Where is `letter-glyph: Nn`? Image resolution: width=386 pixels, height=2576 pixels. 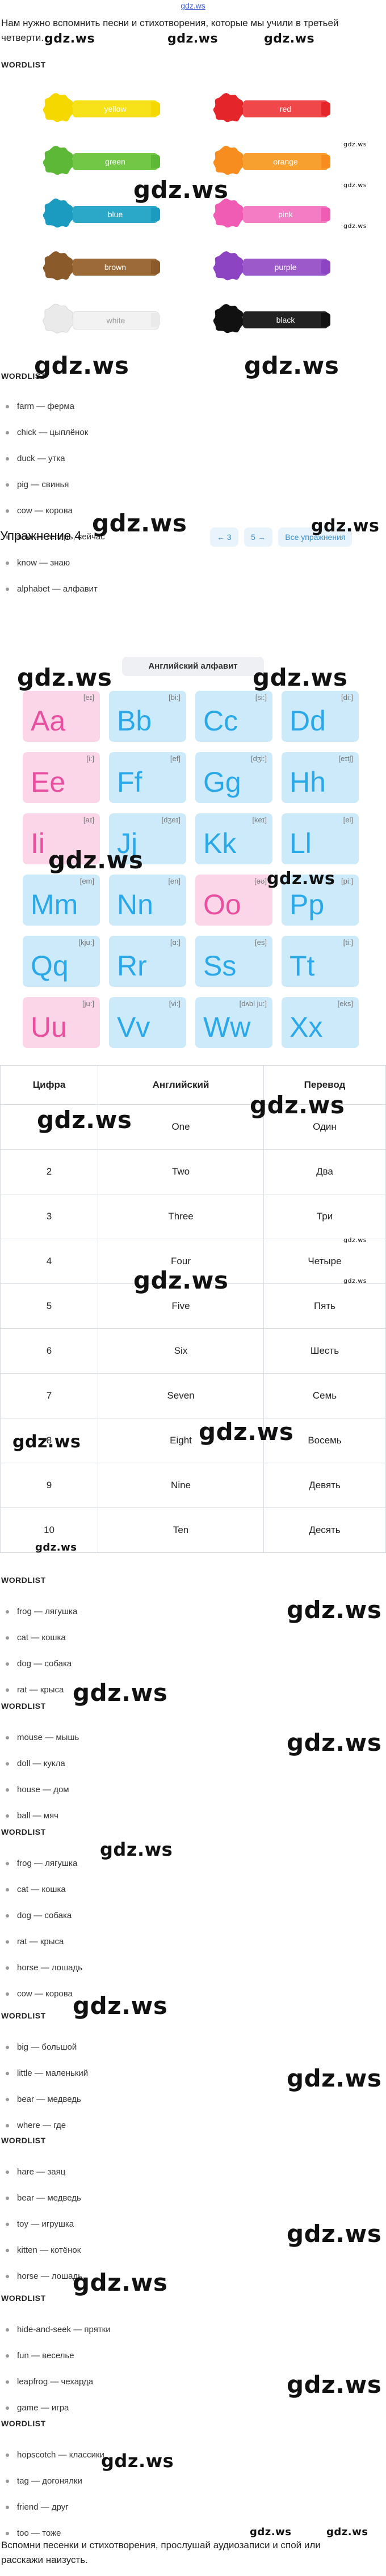 letter-glyph: Nn is located at coordinates (135, 904).